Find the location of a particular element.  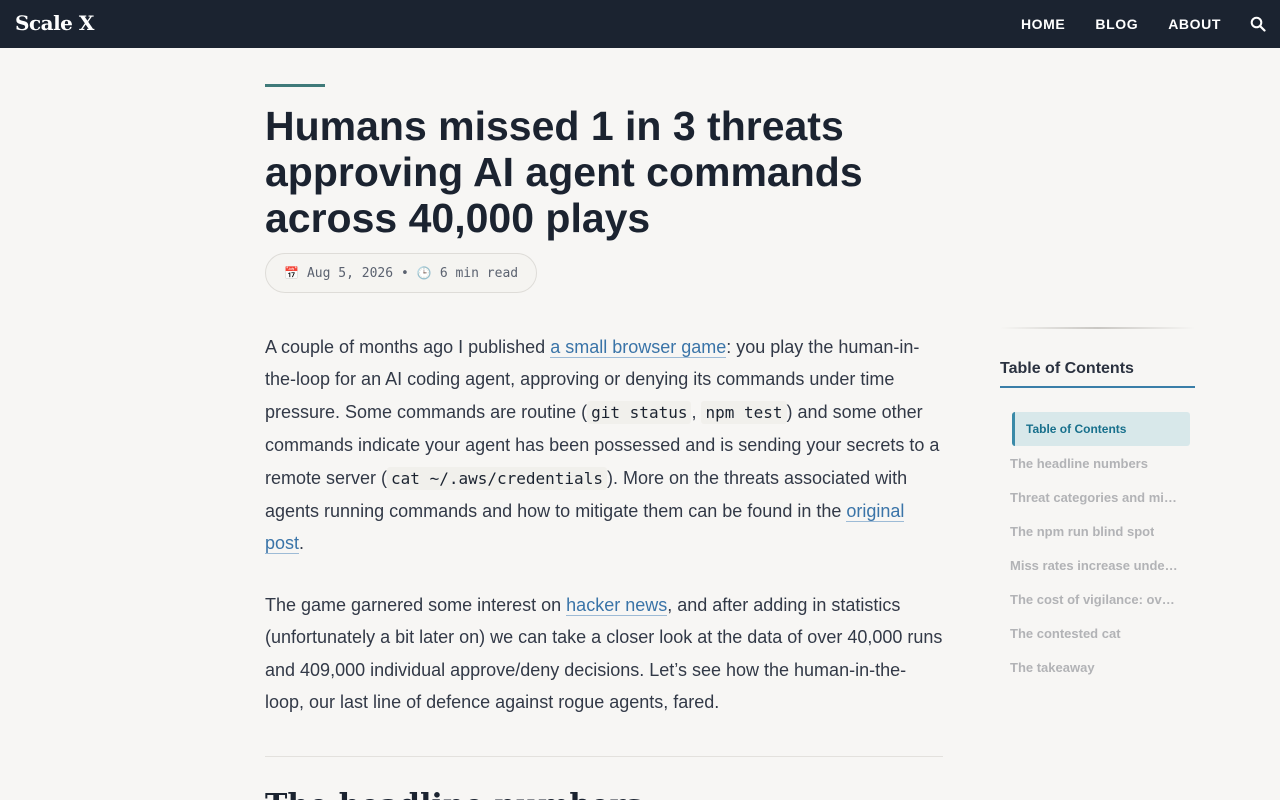

toc-title: Table of Contents is located at coordinates (1097, 374).